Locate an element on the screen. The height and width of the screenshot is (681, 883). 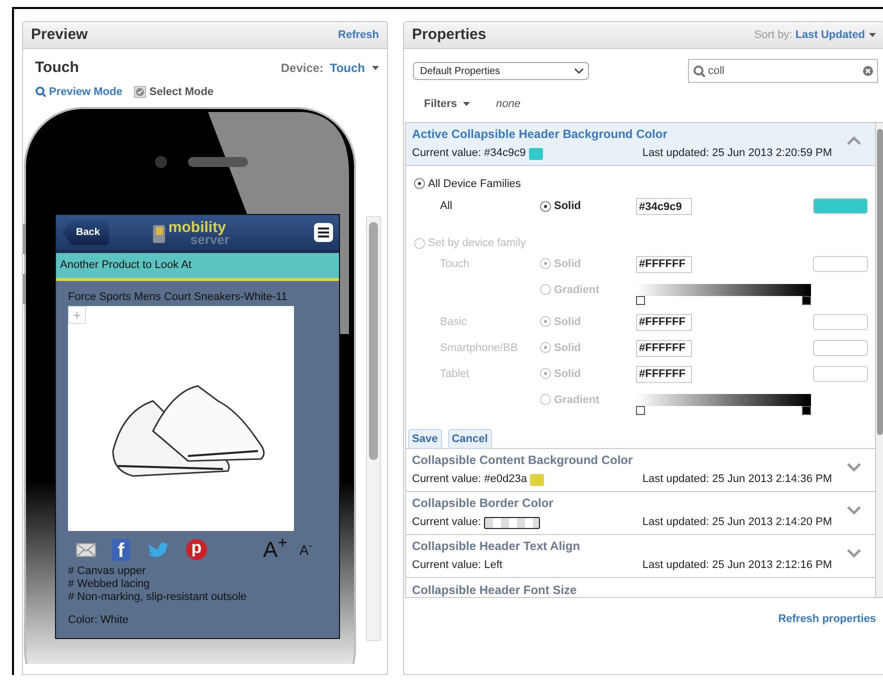
mode-tab: Select Mode is located at coordinates (174, 92).